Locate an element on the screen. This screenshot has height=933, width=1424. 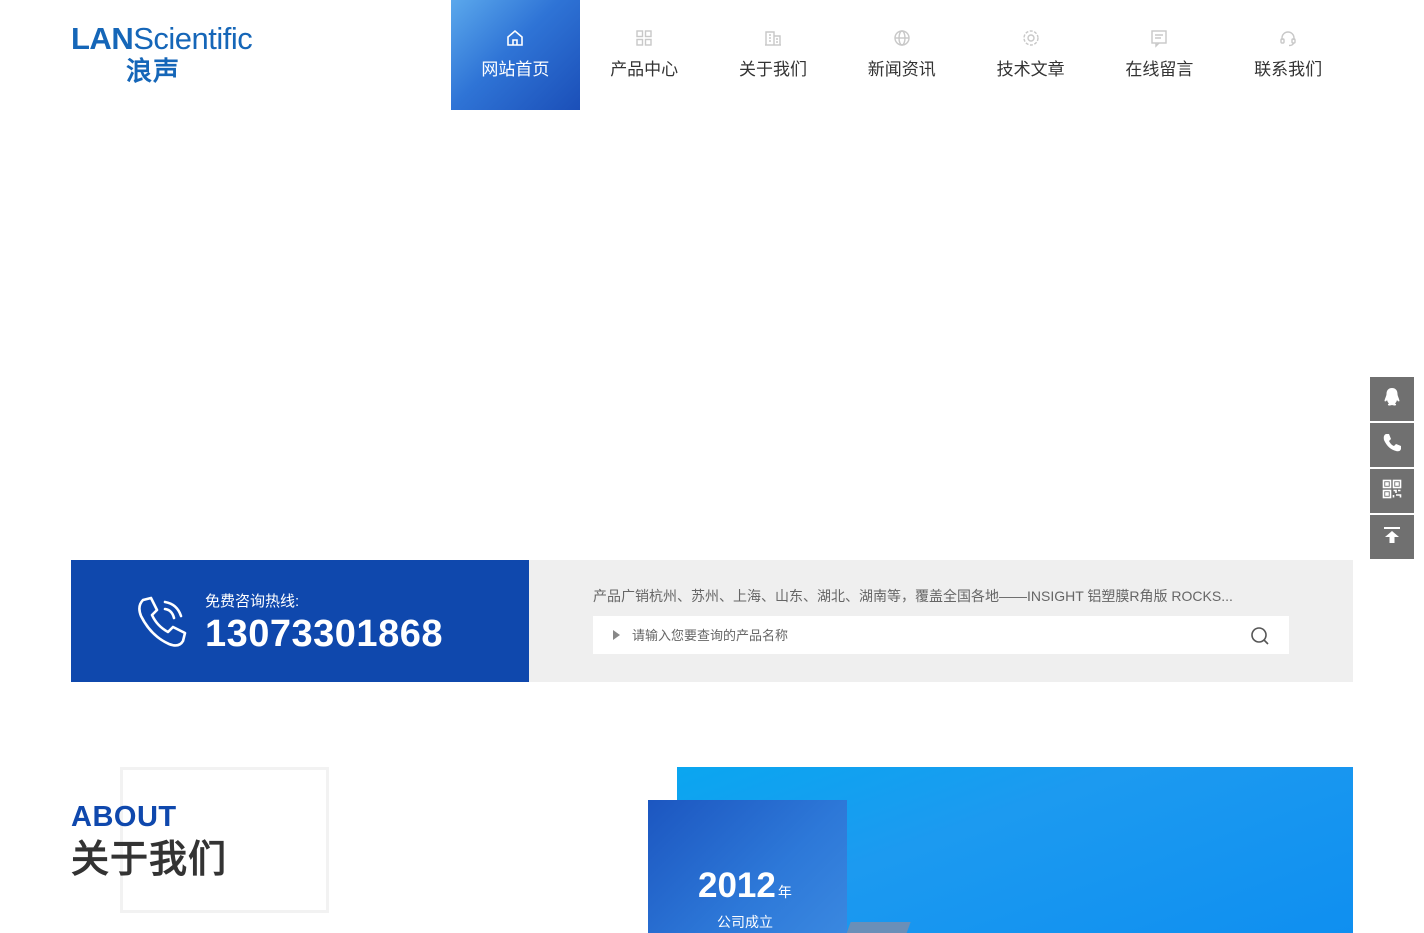
founded-caption: 公司成立 is located at coordinates (745, 922).